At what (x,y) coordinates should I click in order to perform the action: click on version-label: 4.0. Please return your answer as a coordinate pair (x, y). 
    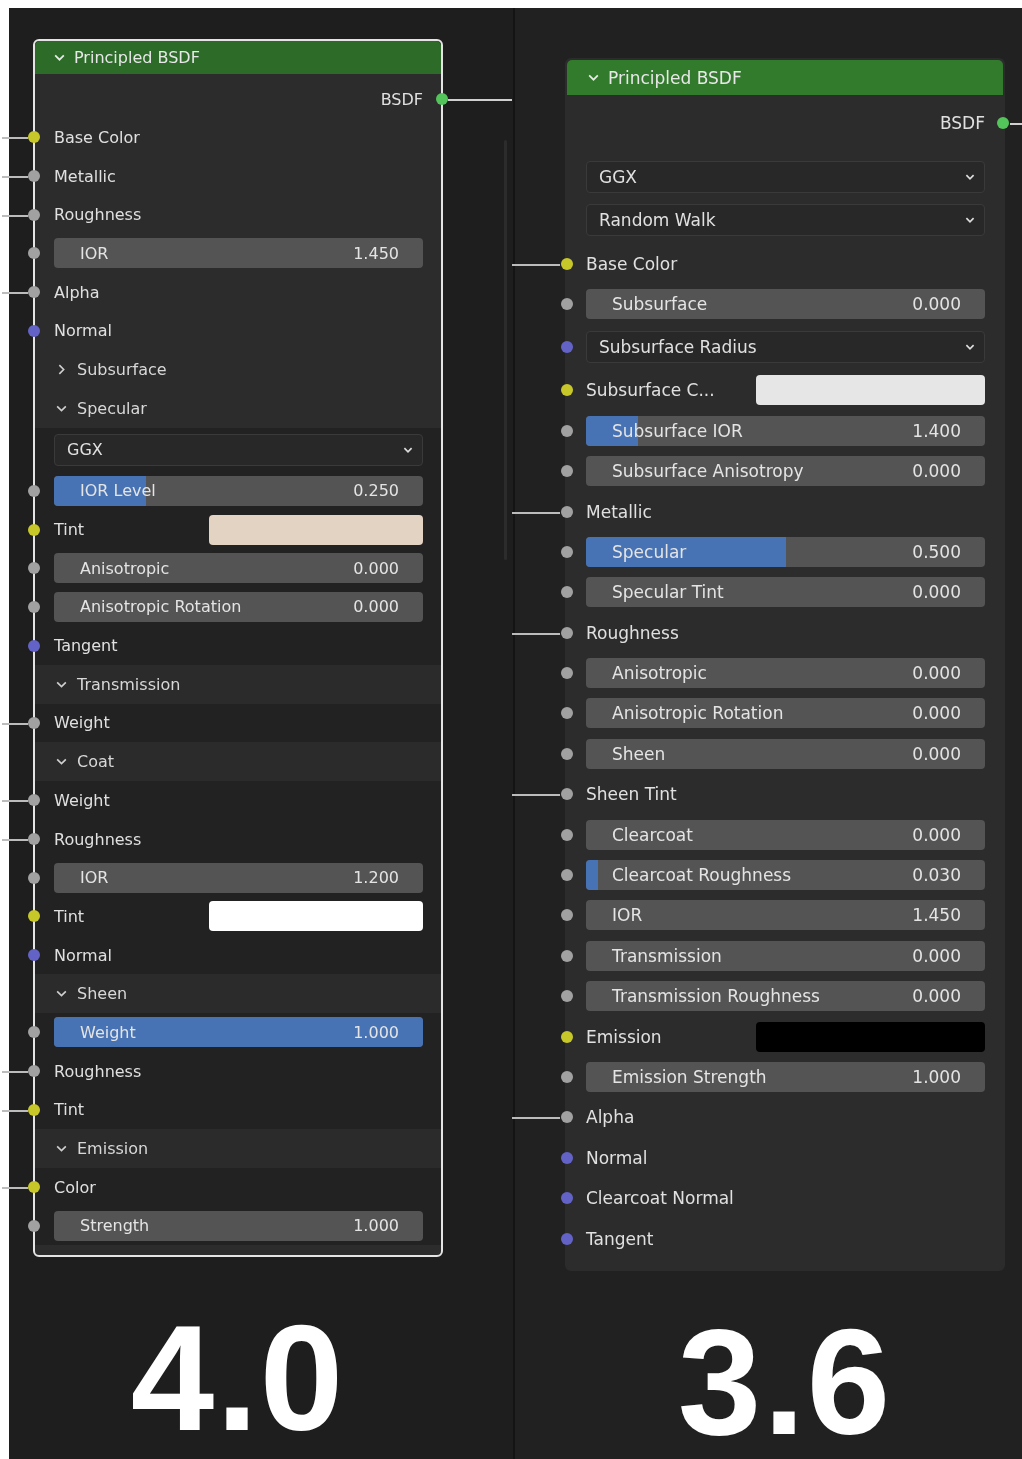
    Looking at the image, I should click on (238, 1378).